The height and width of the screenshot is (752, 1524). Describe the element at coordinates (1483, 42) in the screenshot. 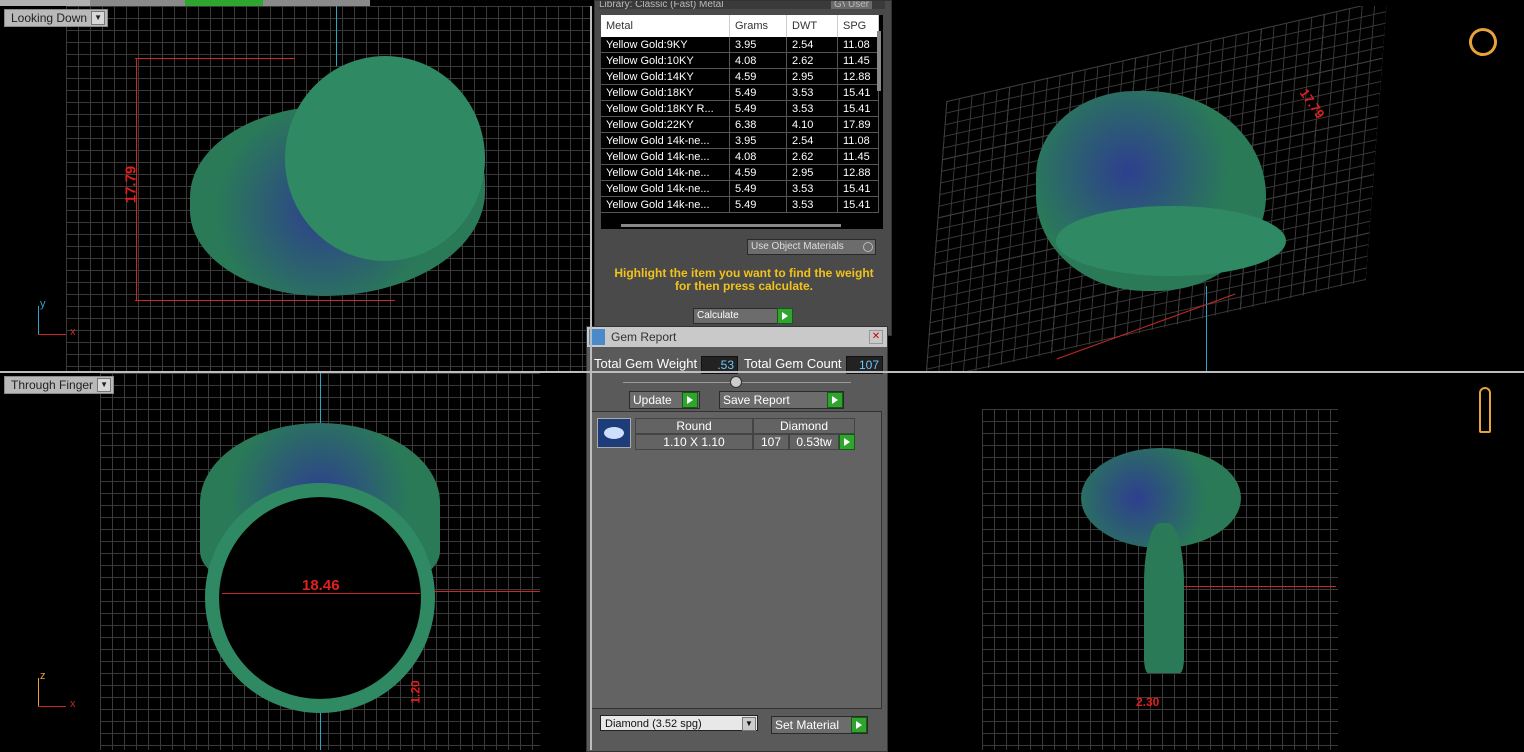

I see `ring-view-icon` at that location.